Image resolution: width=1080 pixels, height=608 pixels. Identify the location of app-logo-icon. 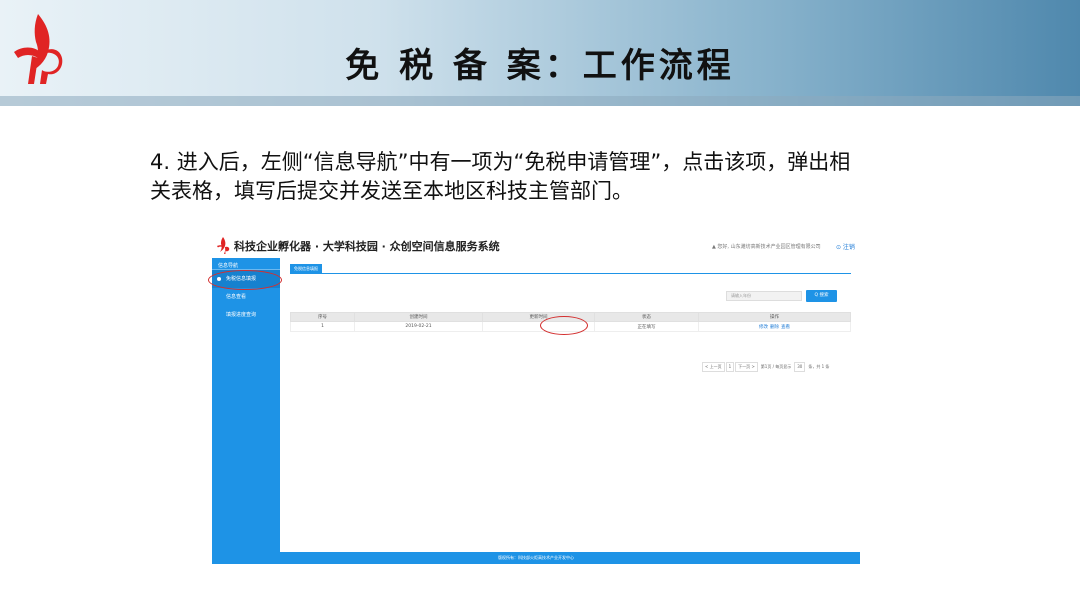
(223, 245).